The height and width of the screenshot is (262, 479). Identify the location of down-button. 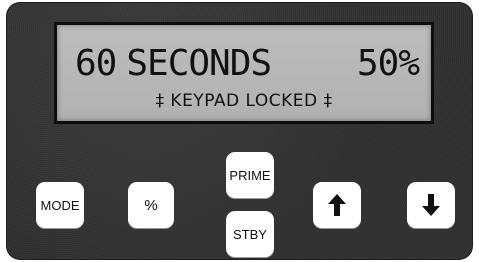
(431, 205).